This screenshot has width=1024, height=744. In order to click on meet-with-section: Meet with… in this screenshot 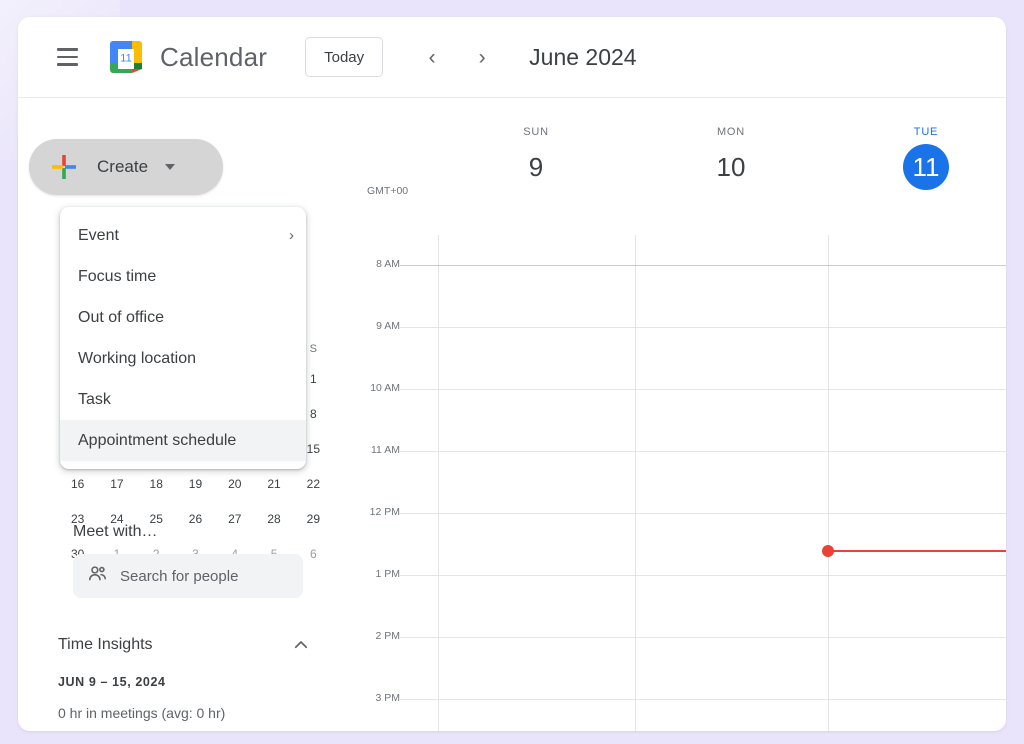, I will do `click(173, 560)`.